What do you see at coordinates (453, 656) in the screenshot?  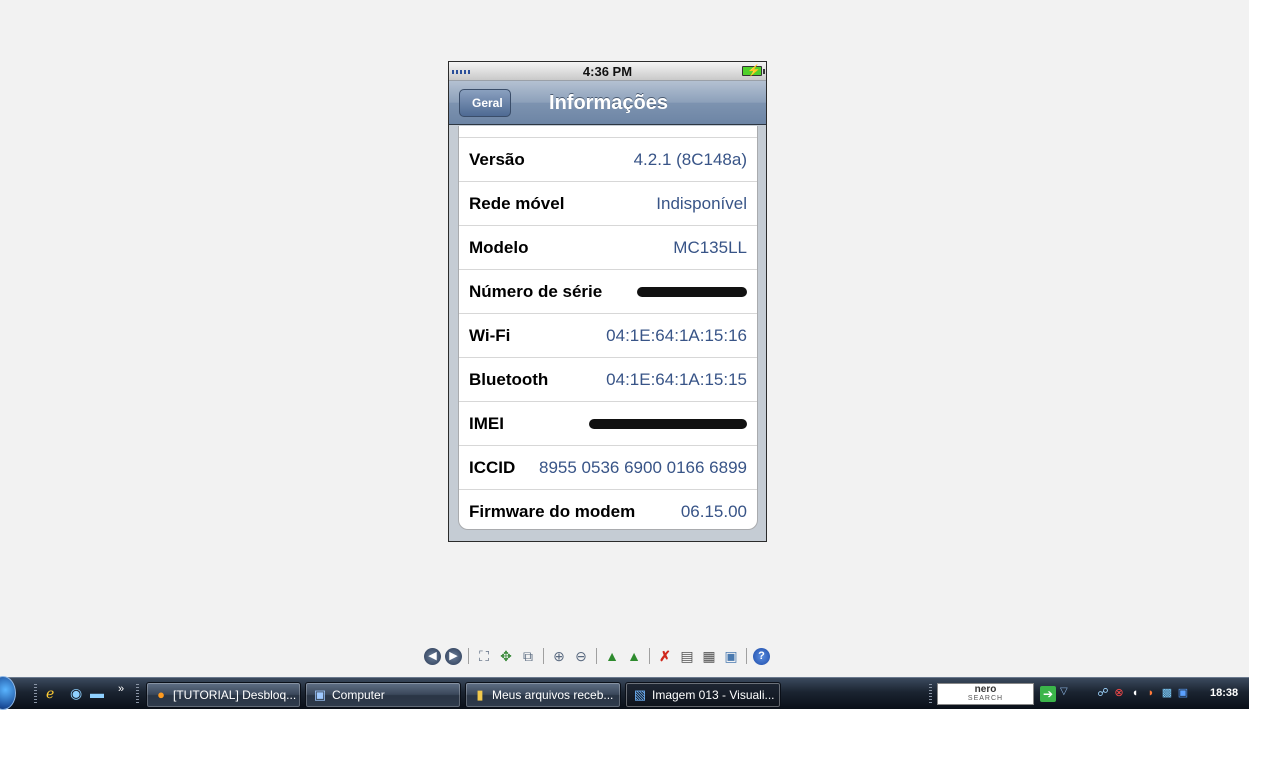 I see `forward-icon: ▶` at bounding box center [453, 656].